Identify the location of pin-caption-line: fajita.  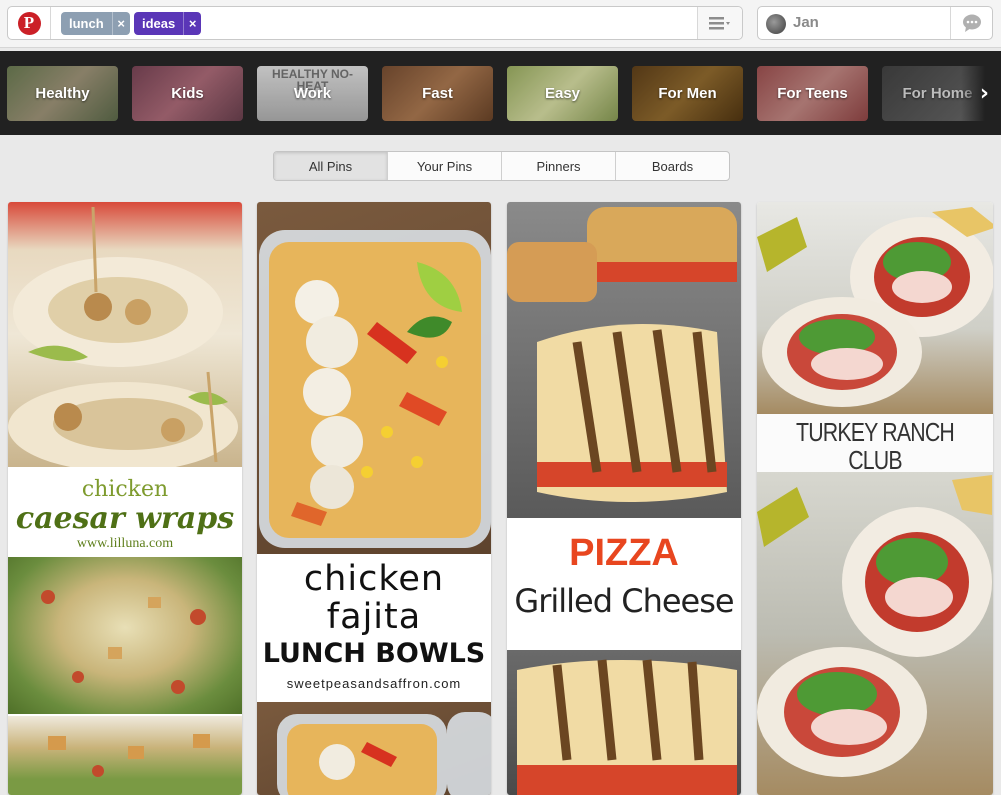
(374, 617).